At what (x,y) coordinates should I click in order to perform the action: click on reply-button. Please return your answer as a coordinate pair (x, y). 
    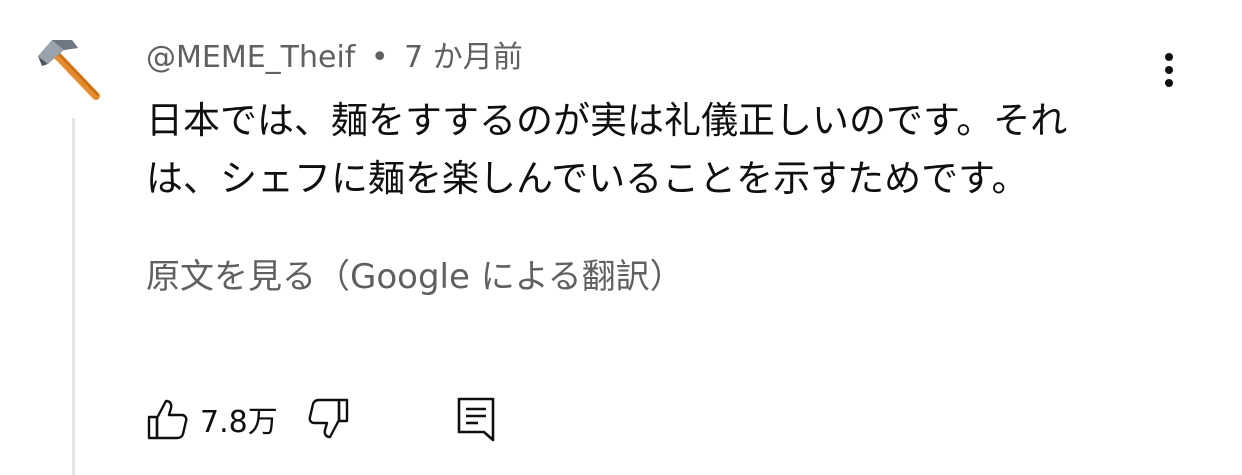
    Looking at the image, I should click on (476, 419).